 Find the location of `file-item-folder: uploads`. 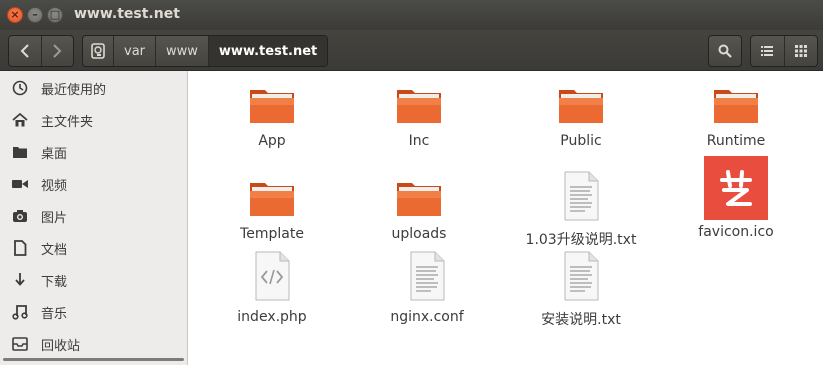

file-item-folder: uploads is located at coordinates (419, 210).